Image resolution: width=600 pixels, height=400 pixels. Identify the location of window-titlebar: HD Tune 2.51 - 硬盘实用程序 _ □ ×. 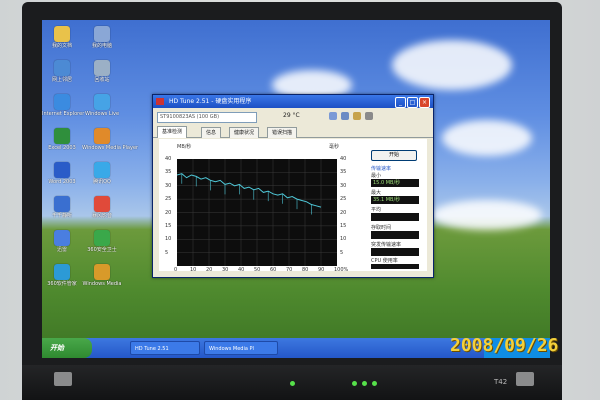
(293, 101).